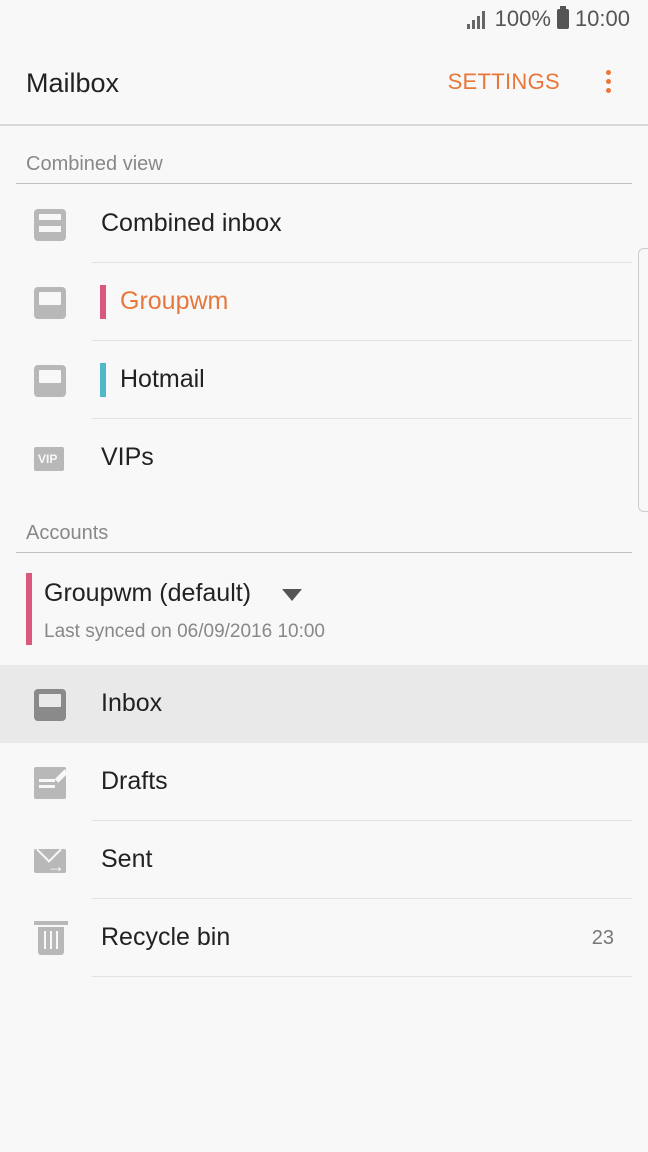 This screenshot has width=648, height=1152. What do you see at coordinates (602, 18) in the screenshot?
I see `clock: 10:00` at bounding box center [602, 18].